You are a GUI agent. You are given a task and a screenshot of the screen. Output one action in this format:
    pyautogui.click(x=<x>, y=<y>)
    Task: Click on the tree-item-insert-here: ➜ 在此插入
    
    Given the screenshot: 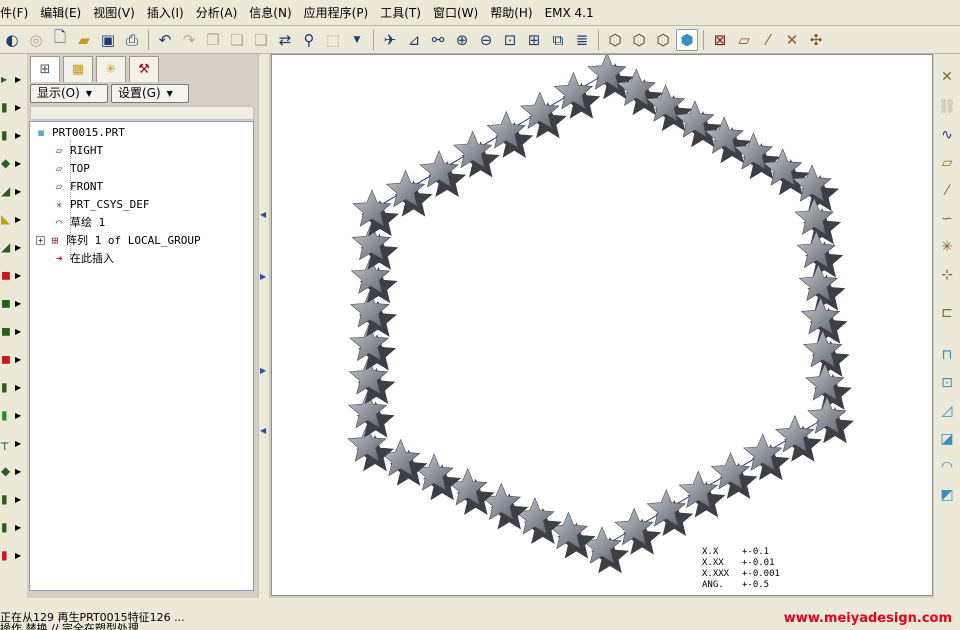 What is the action you would take?
    pyautogui.click(x=83, y=258)
    